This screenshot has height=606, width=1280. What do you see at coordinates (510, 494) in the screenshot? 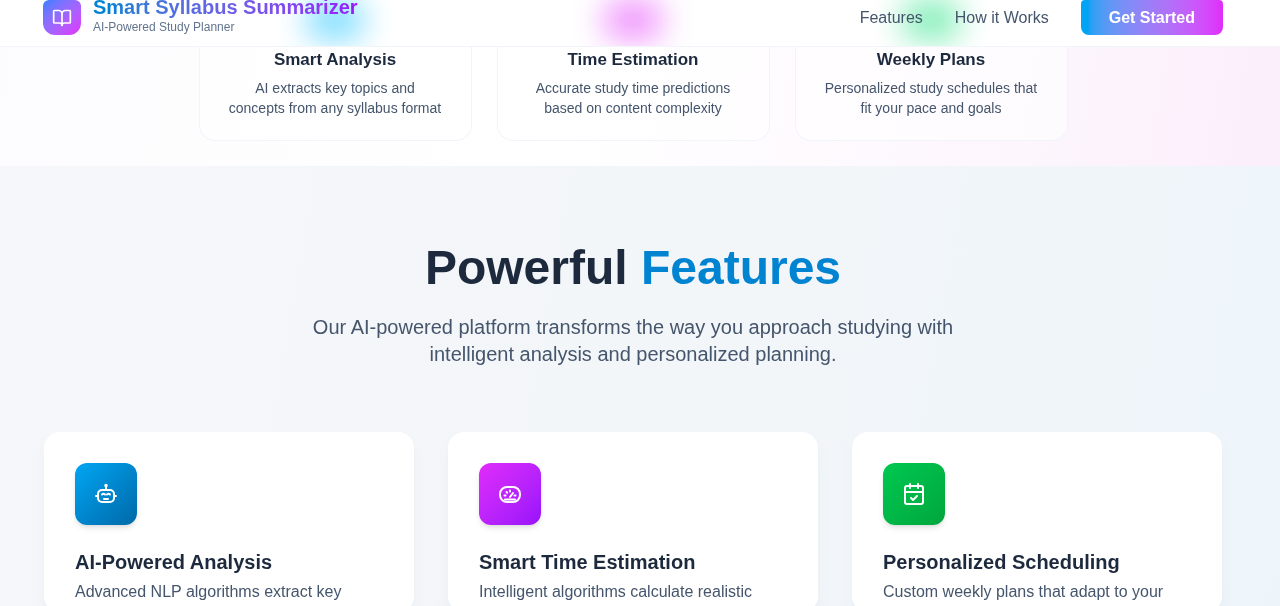
I see `gauge-icon` at bounding box center [510, 494].